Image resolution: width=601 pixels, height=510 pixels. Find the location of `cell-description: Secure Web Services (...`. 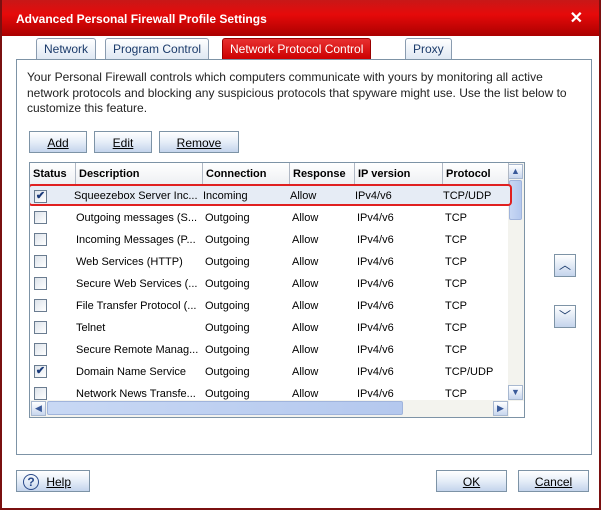

cell-description: Secure Web Services (... is located at coordinates (137, 284).